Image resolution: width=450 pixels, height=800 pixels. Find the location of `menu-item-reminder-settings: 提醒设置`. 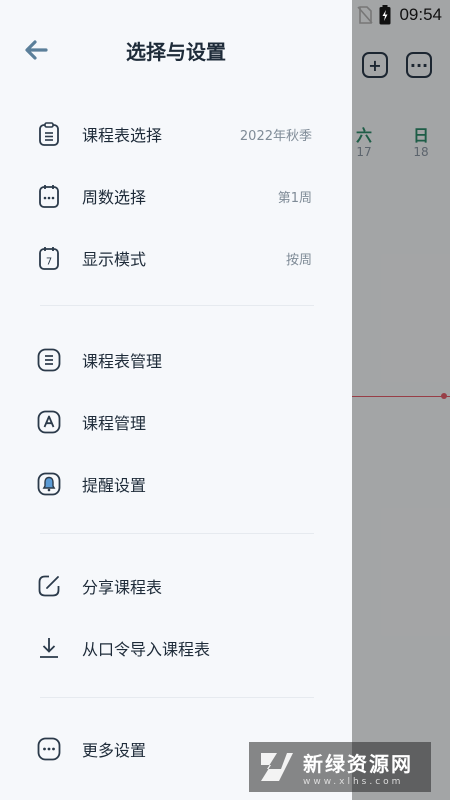

menu-item-reminder-settings: 提醒设置 is located at coordinates (176, 484).